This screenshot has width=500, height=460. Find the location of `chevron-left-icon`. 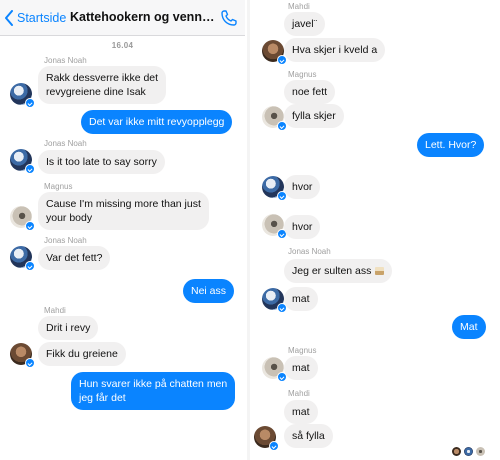

chevron-left-icon is located at coordinates (9, 18).